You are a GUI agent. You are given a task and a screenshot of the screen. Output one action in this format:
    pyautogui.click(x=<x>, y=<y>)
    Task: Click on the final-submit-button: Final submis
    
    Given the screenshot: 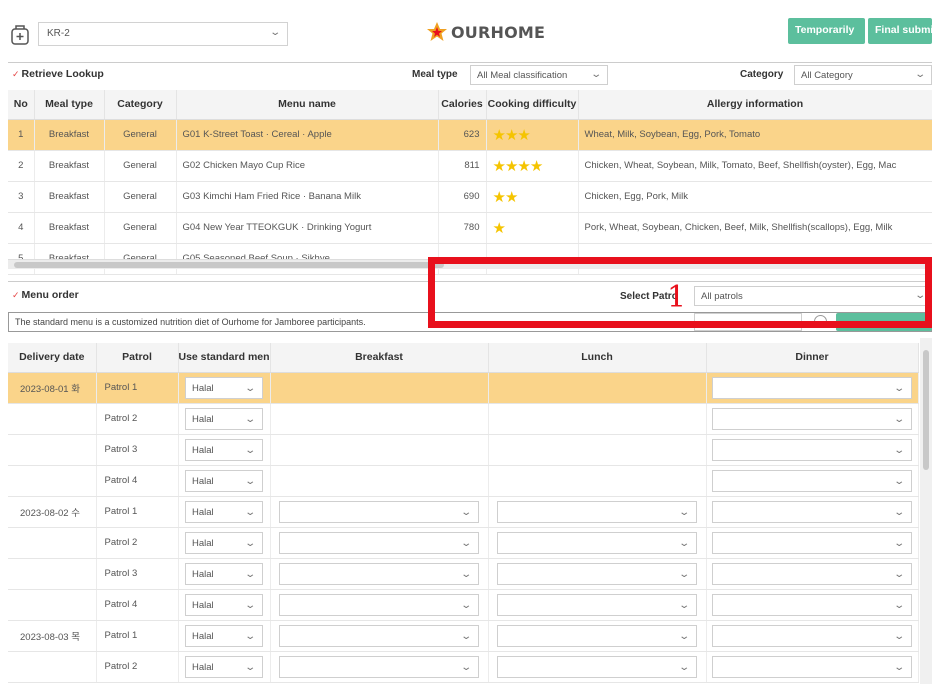 What is the action you would take?
    pyautogui.click(x=900, y=31)
    